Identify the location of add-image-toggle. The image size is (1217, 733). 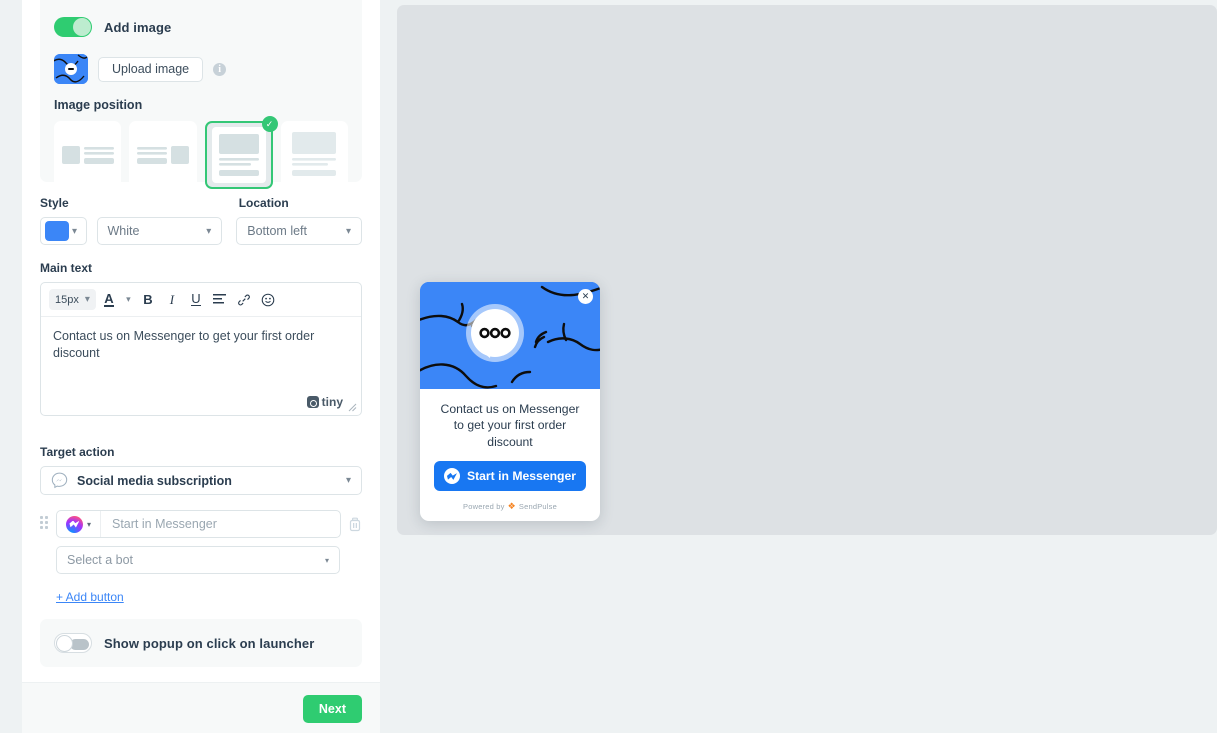
(73, 27).